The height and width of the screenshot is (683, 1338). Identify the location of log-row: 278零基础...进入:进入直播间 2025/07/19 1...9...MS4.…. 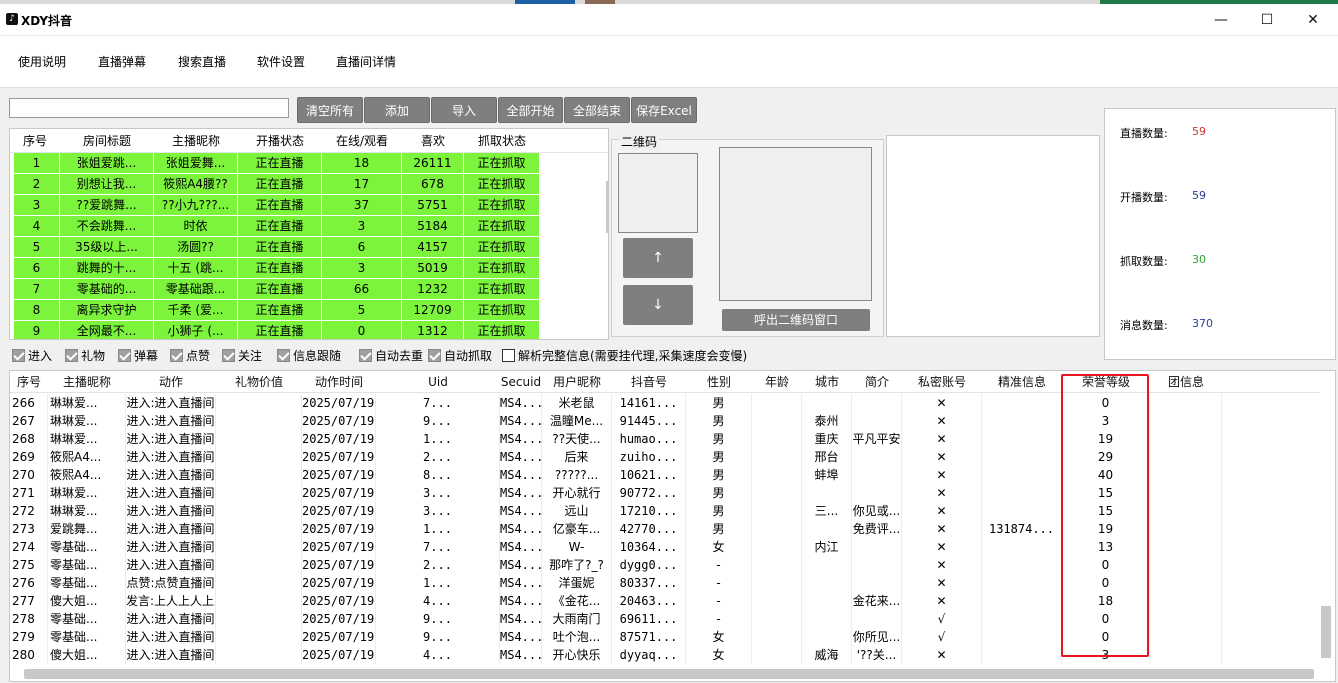
(665, 619).